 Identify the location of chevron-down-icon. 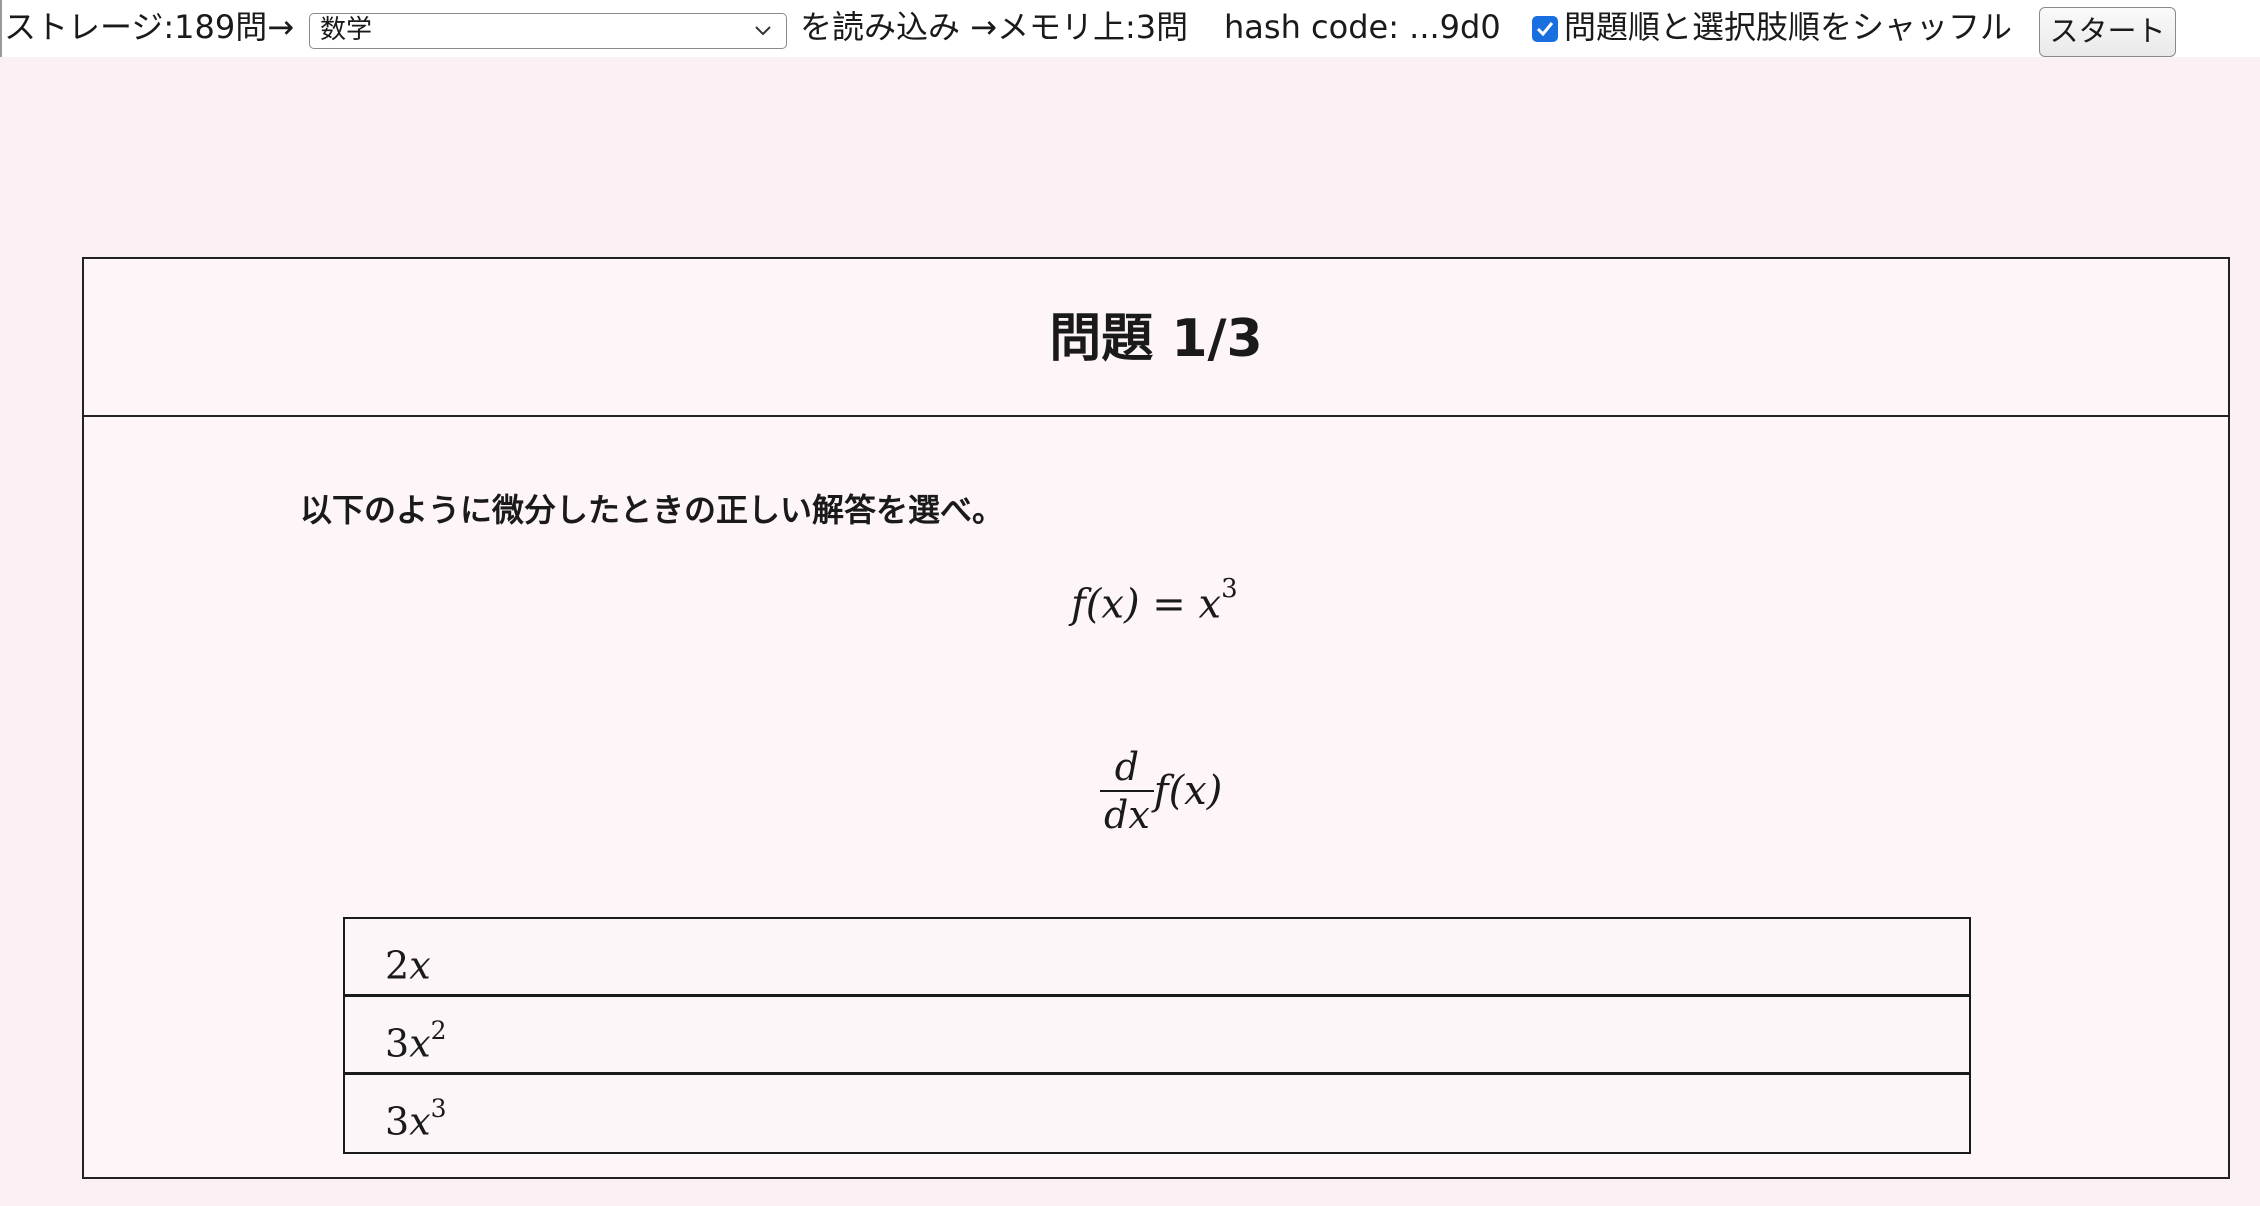
(763, 31).